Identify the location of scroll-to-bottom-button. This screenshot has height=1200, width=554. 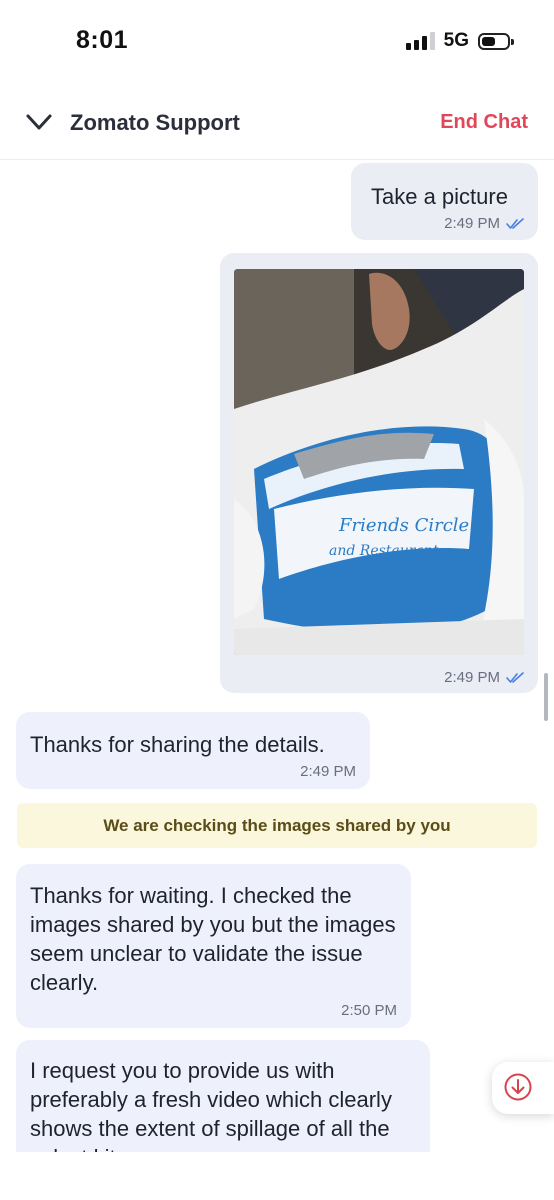
(523, 1088).